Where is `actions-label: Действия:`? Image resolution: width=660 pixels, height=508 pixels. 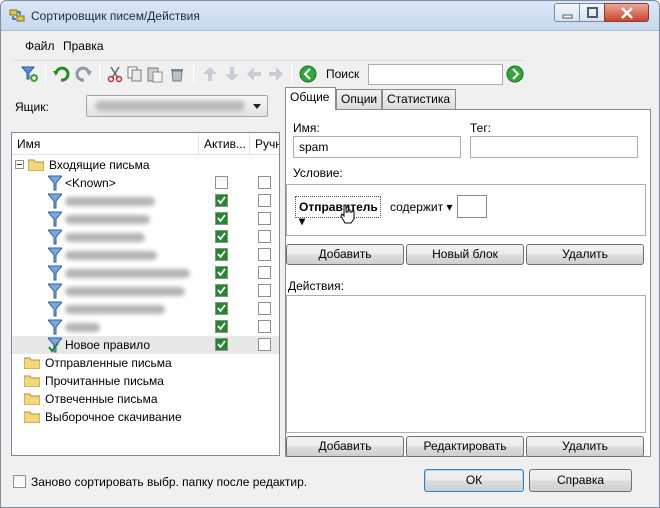 actions-label: Действия: is located at coordinates (316, 286).